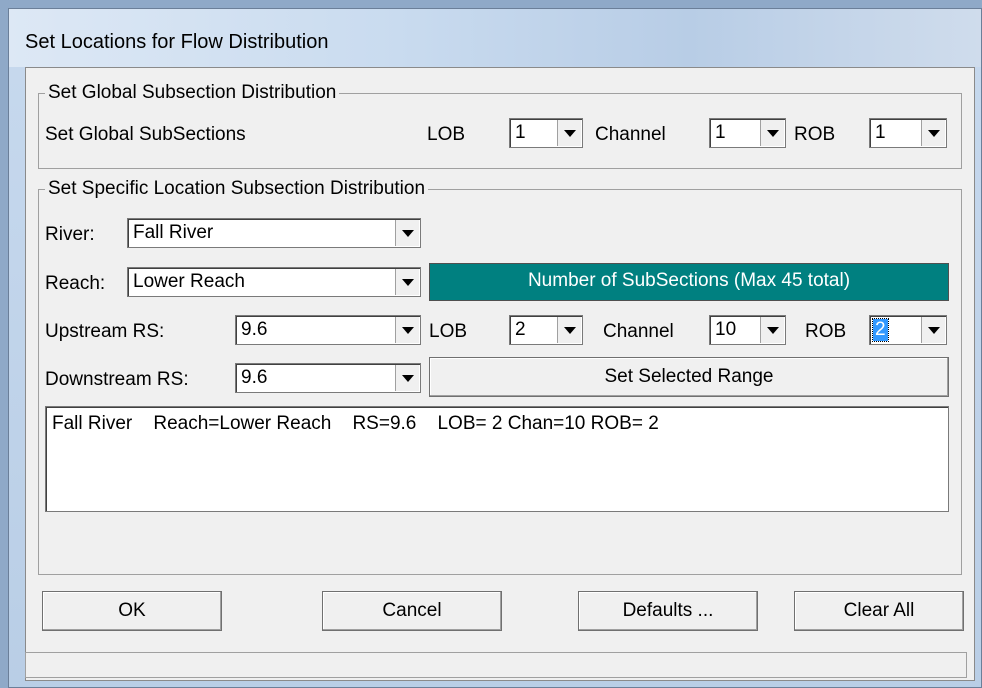  I want to click on global-channel-label: Channel, so click(630, 134).